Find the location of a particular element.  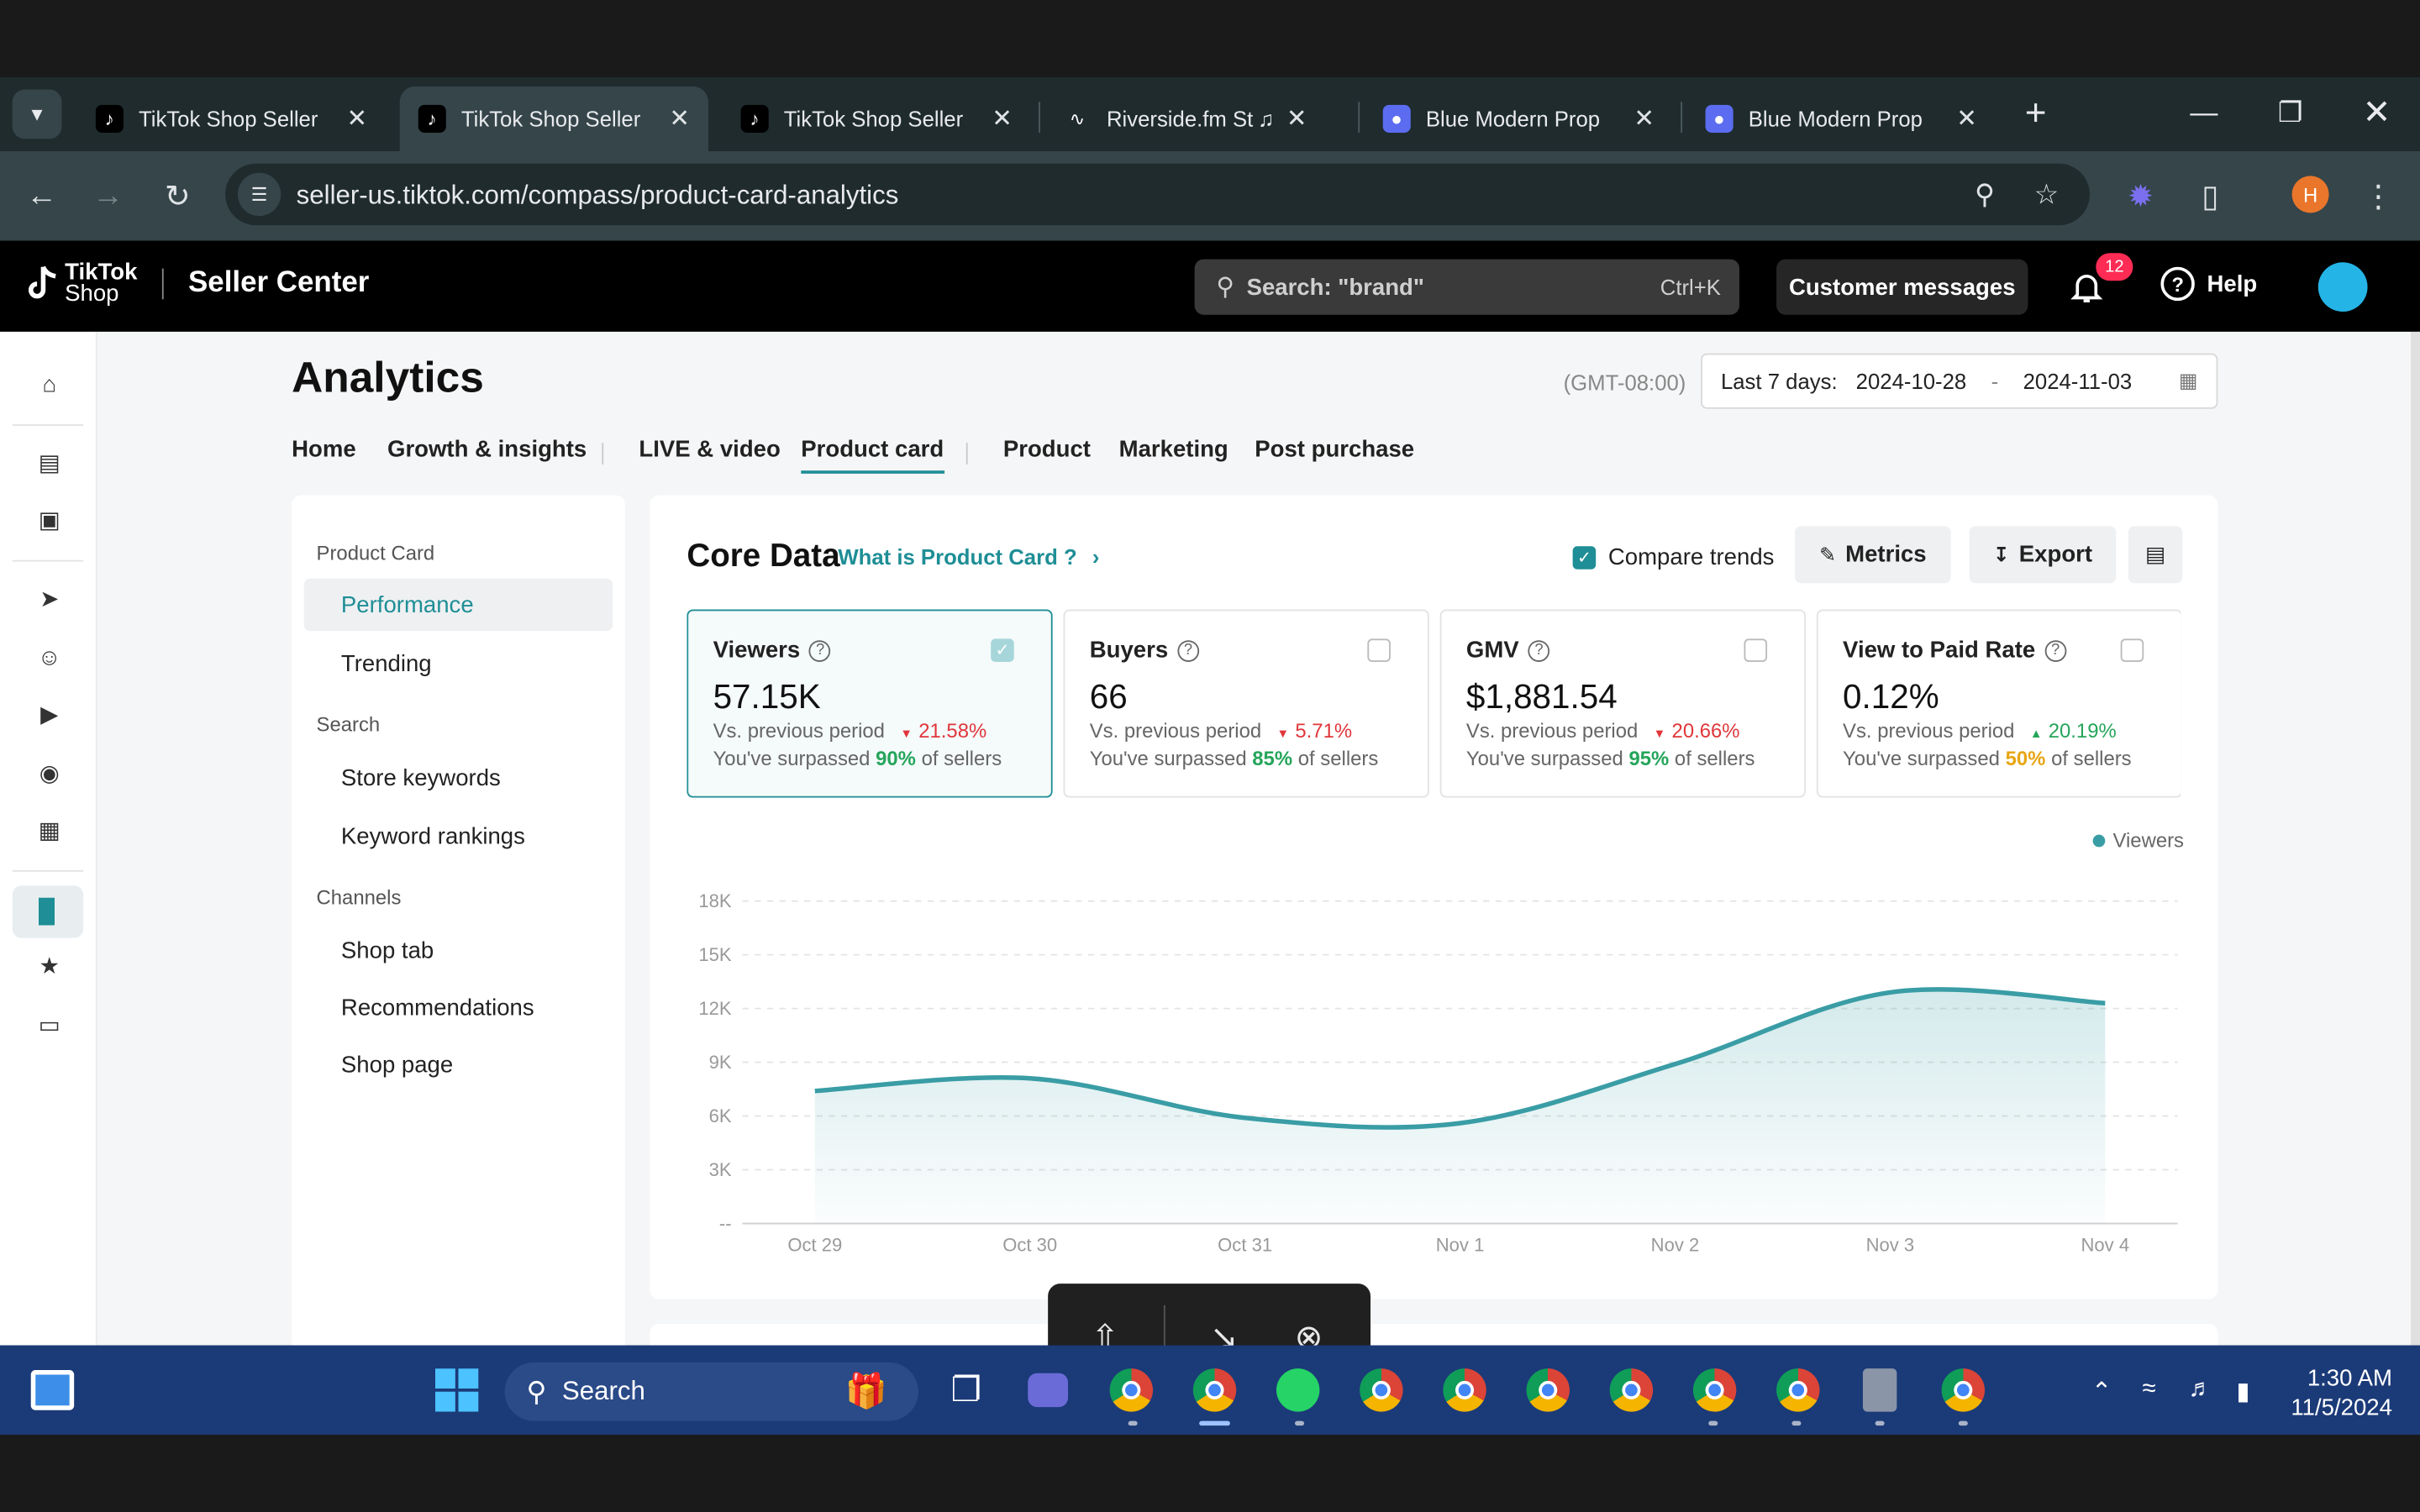

tab-product-card: Product card is located at coordinates (872, 455).